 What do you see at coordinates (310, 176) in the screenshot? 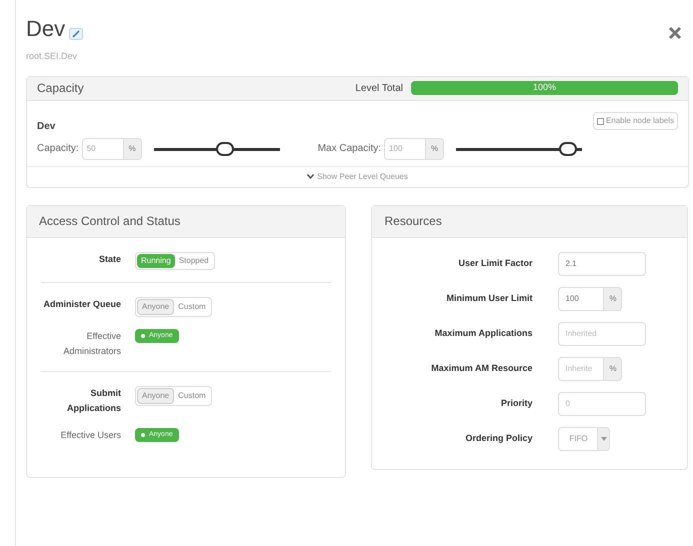
I see `chevron-down-icon` at bounding box center [310, 176].